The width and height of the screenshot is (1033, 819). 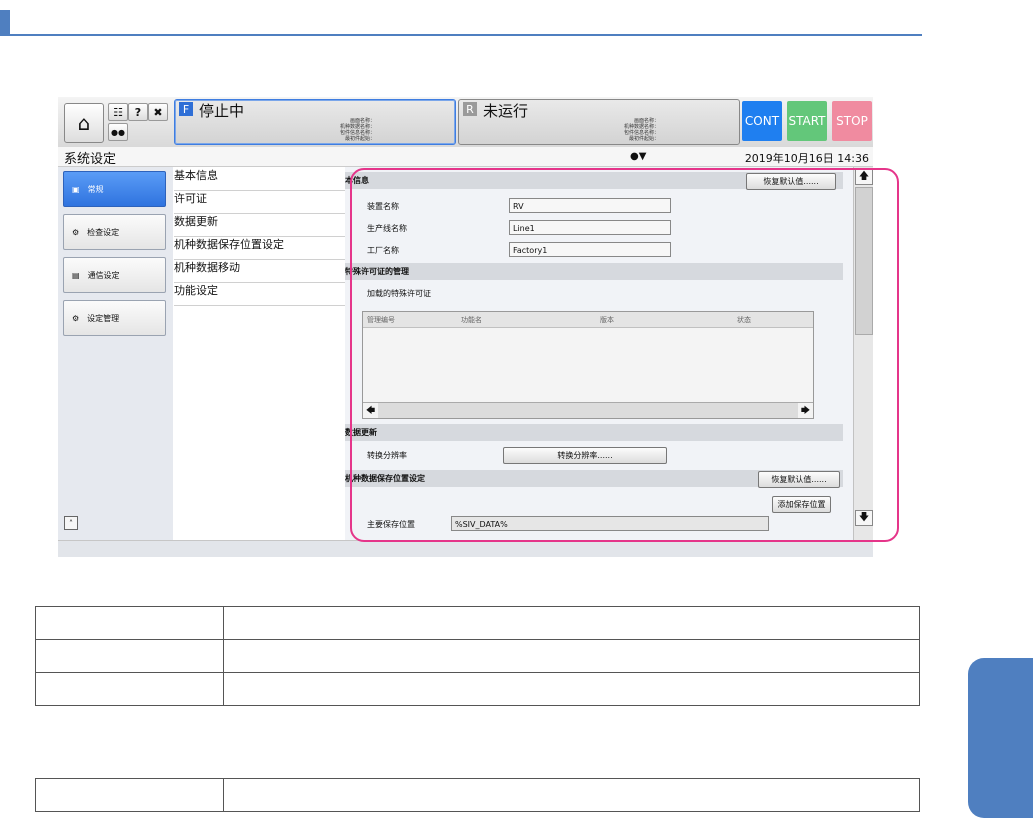 What do you see at coordinates (599, 122) in the screenshot?
I see `status-panel-rear: R 未运行 画面名称： 机种数据名称： 包件信息名称： 最初件起始：` at bounding box center [599, 122].